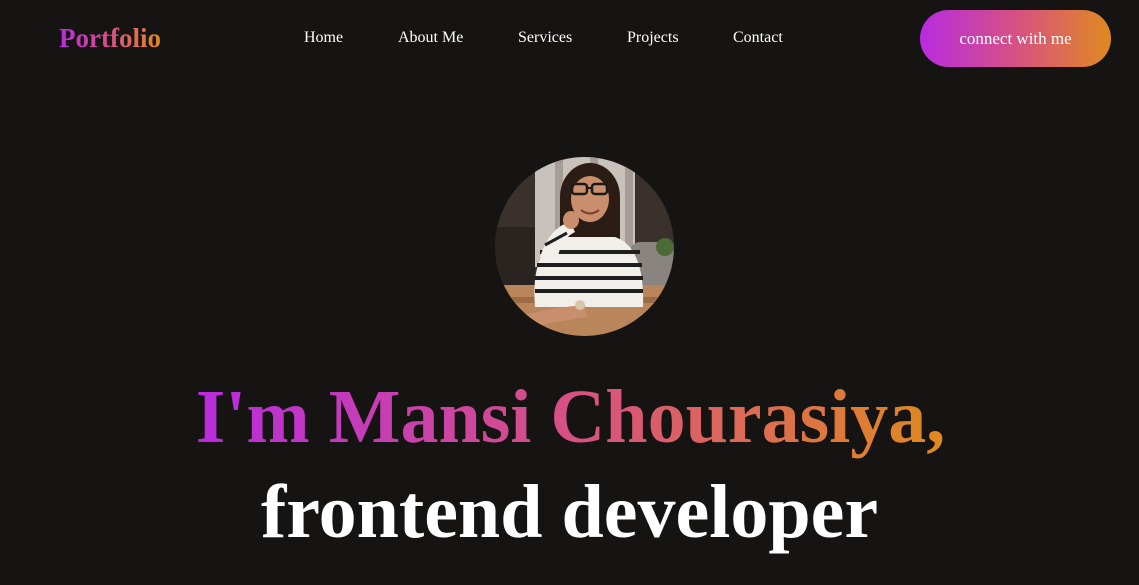 The image size is (1139, 585). What do you see at coordinates (680, 38) in the screenshot?
I see `nav-link-projects: Projects` at bounding box center [680, 38].